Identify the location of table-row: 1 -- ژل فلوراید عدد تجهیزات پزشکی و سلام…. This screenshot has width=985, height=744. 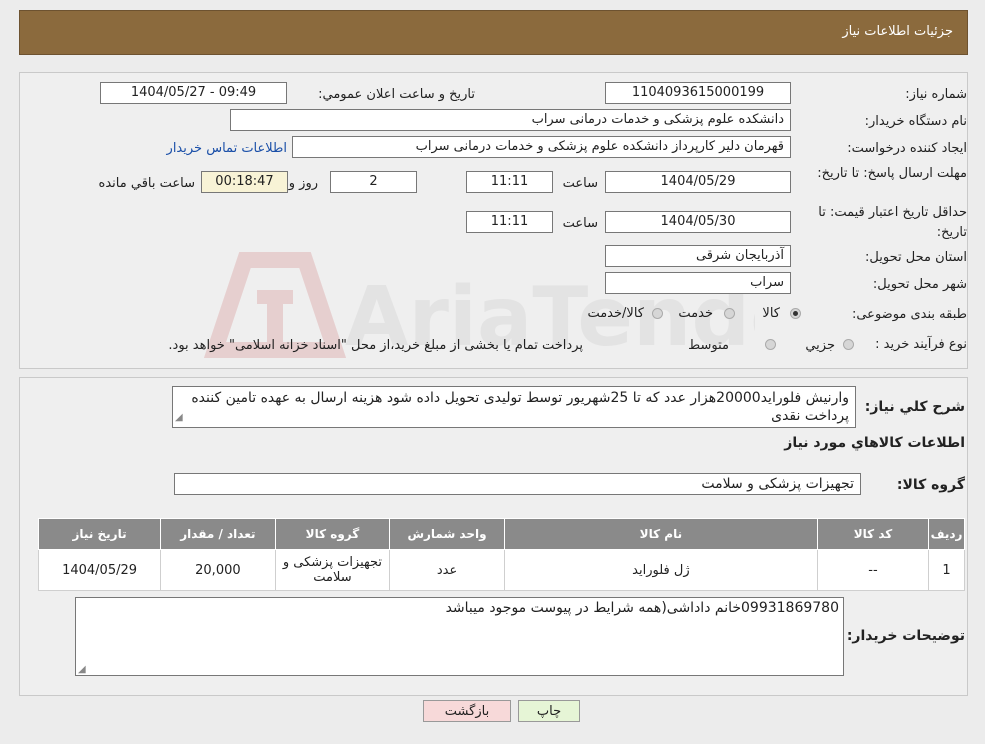
(501, 570).